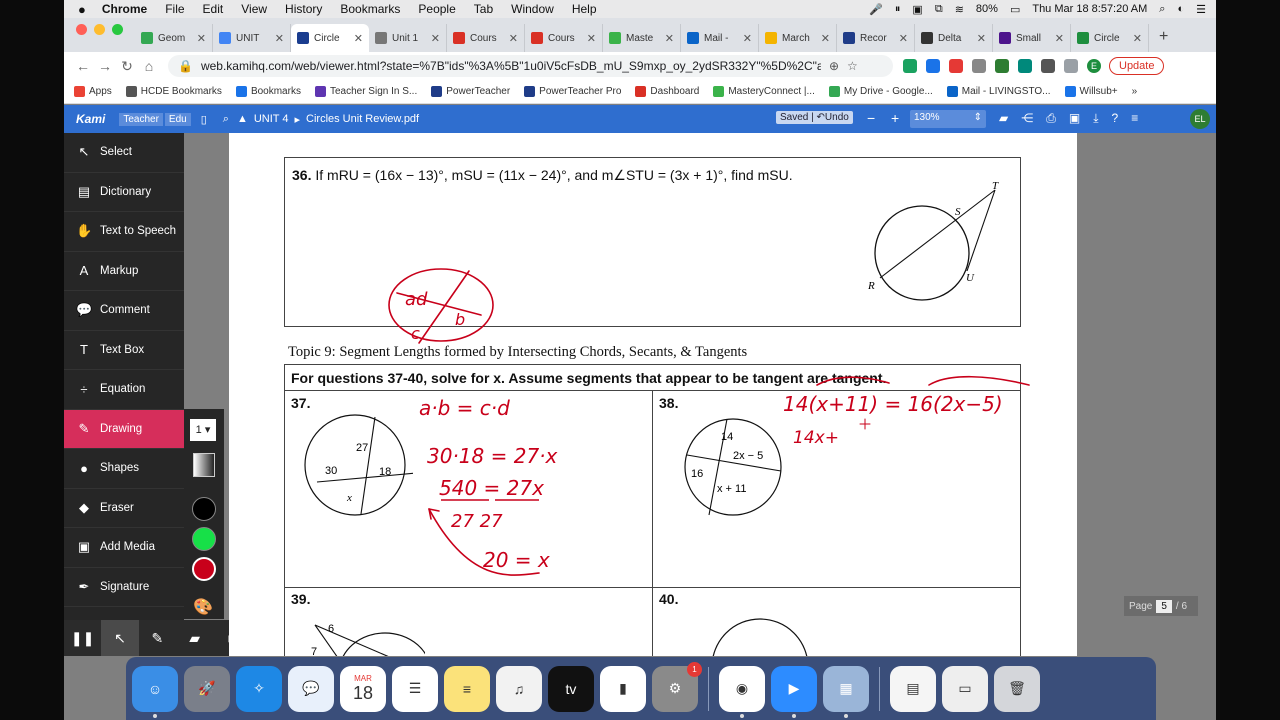 Image resolution: width=1280 pixels, height=720 pixels. I want to click on new-tab-button: +, so click(1163, 40).